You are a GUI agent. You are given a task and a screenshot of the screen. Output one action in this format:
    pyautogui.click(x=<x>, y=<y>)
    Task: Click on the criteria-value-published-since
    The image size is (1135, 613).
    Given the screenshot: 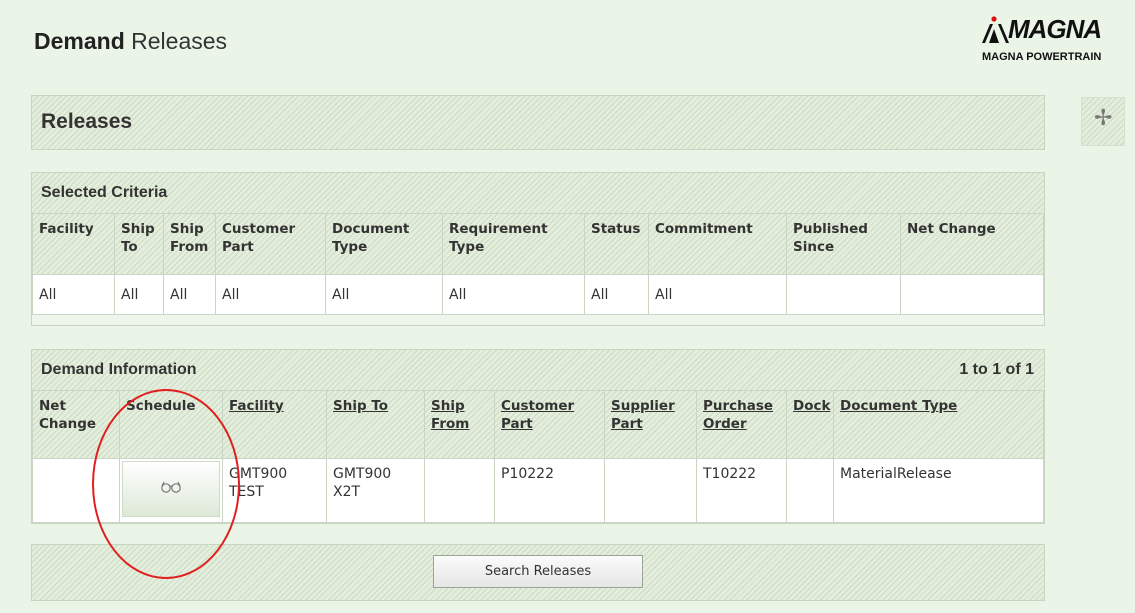 What is the action you would take?
    pyautogui.click(x=843, y=294)
    